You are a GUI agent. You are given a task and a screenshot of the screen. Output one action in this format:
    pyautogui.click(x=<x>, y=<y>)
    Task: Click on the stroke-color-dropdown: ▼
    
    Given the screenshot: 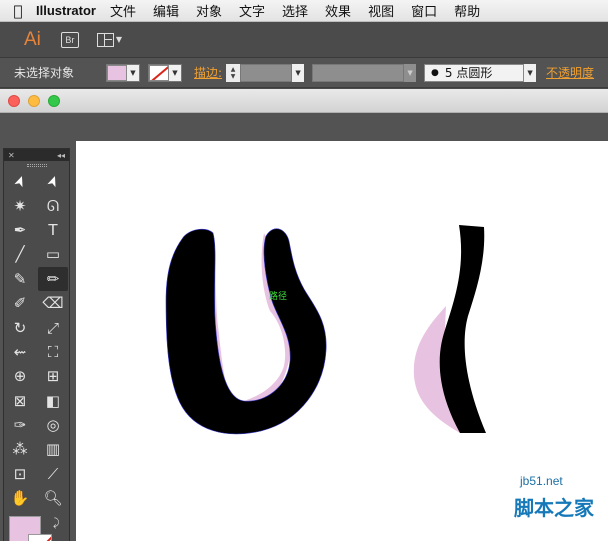 What is the action you would take?
    pyautogui.click(x=165, y=72)
    